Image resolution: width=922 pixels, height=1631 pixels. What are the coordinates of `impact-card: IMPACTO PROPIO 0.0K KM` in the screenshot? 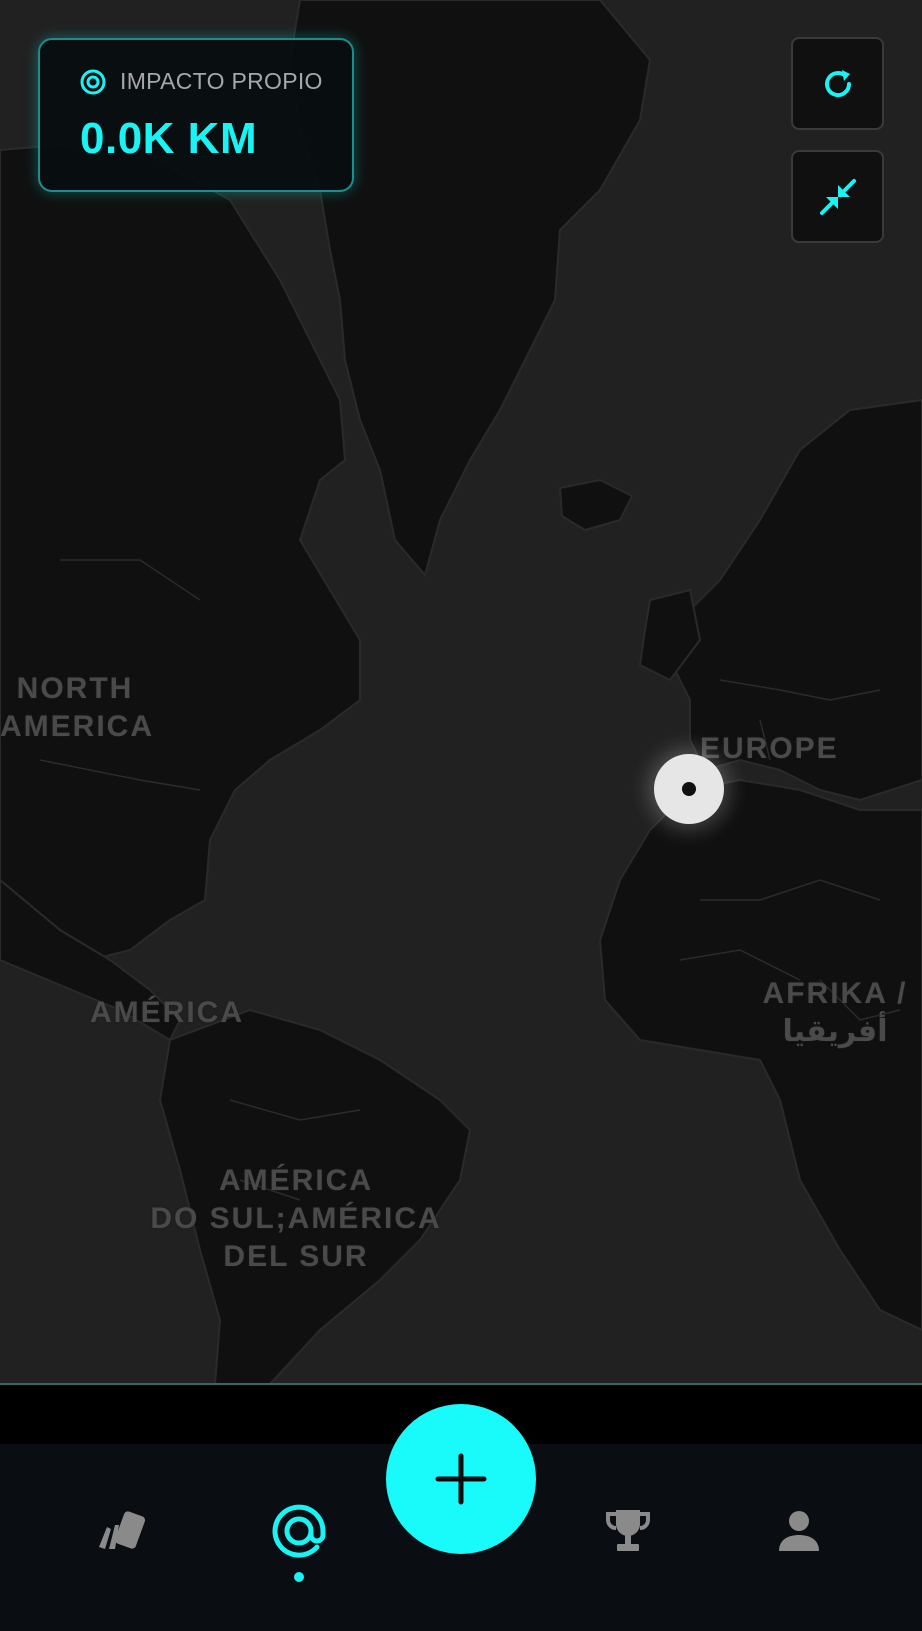 It's located at (196, 115).